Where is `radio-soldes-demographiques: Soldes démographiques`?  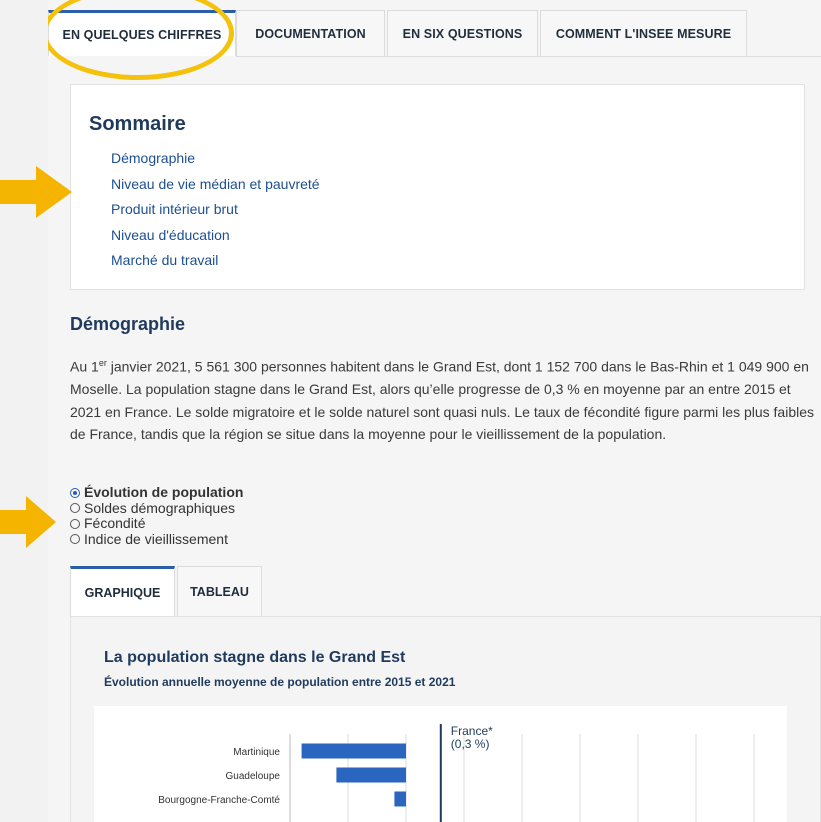 radio-soldes-demographiques: Soldes démographiques is located at coordinates (156, 508).